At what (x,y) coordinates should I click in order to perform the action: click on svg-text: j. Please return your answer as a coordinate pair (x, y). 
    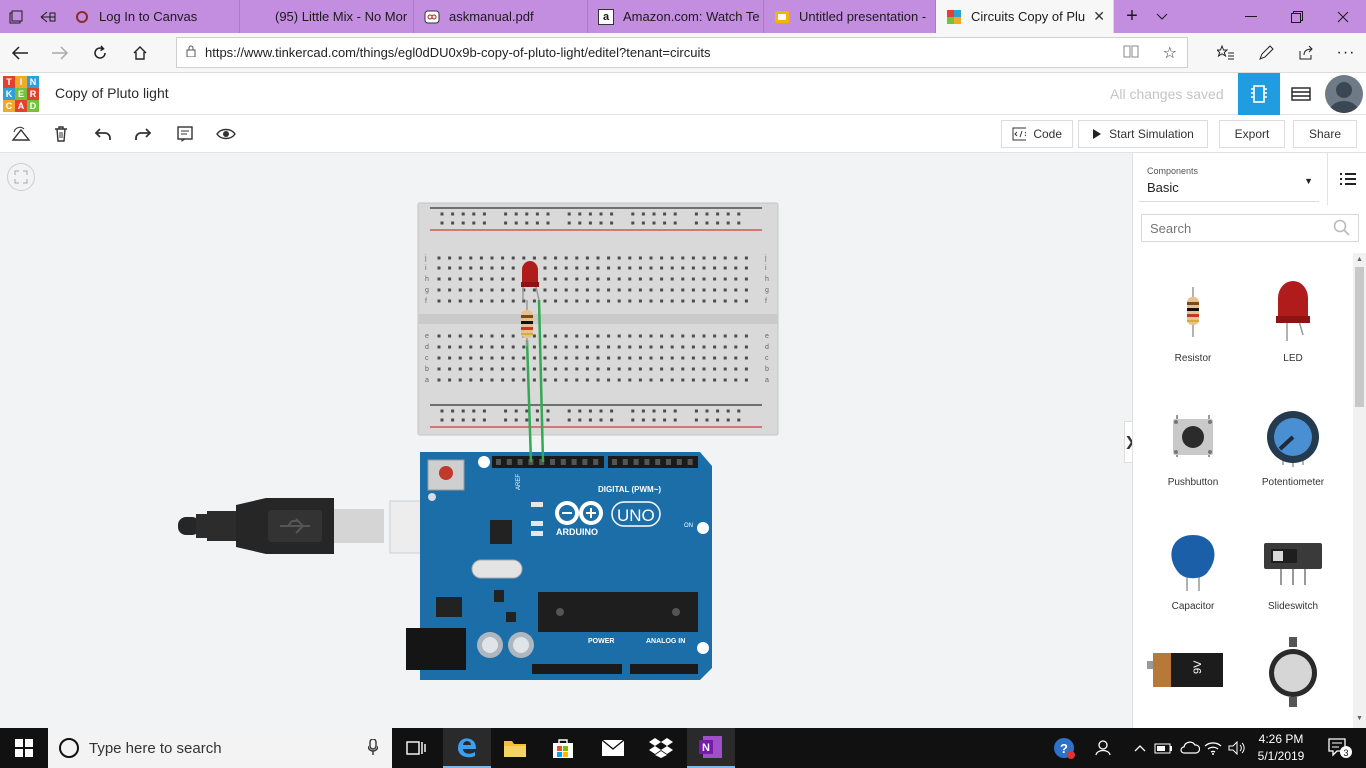
    Looking at the image, I should click on (765, 258).